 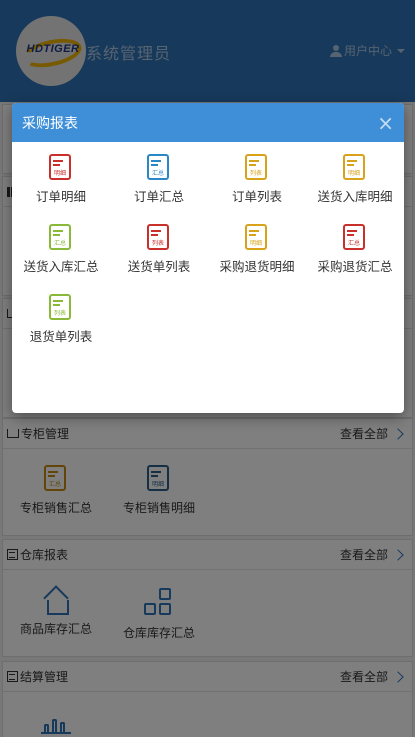 I want to click on modal-item-delivery-note-list: 列表 送货单列表, so click(x=159, y=259).